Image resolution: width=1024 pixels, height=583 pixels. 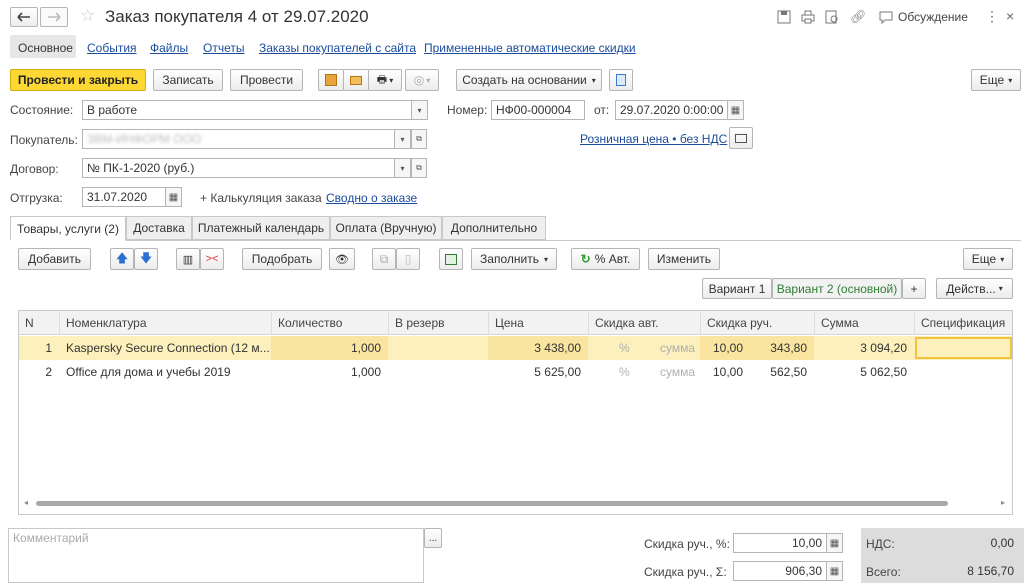 What do you see at coordinates (146, 259) in the screenshot?
I see `move-down-button: 🡇` at bounding box center [146, 259].